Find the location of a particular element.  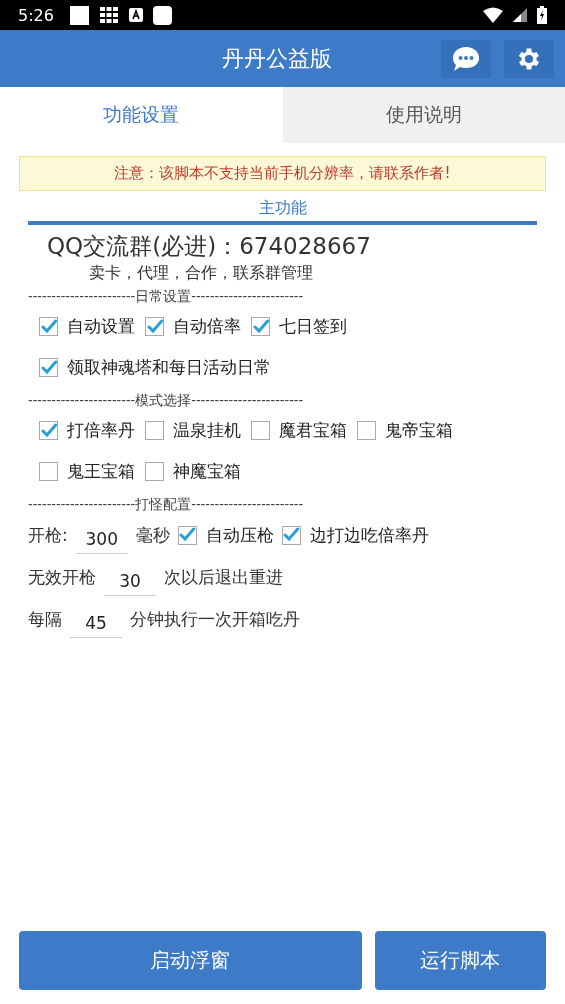

field-label: 无效开枪 is located at coordinates (62, 577).